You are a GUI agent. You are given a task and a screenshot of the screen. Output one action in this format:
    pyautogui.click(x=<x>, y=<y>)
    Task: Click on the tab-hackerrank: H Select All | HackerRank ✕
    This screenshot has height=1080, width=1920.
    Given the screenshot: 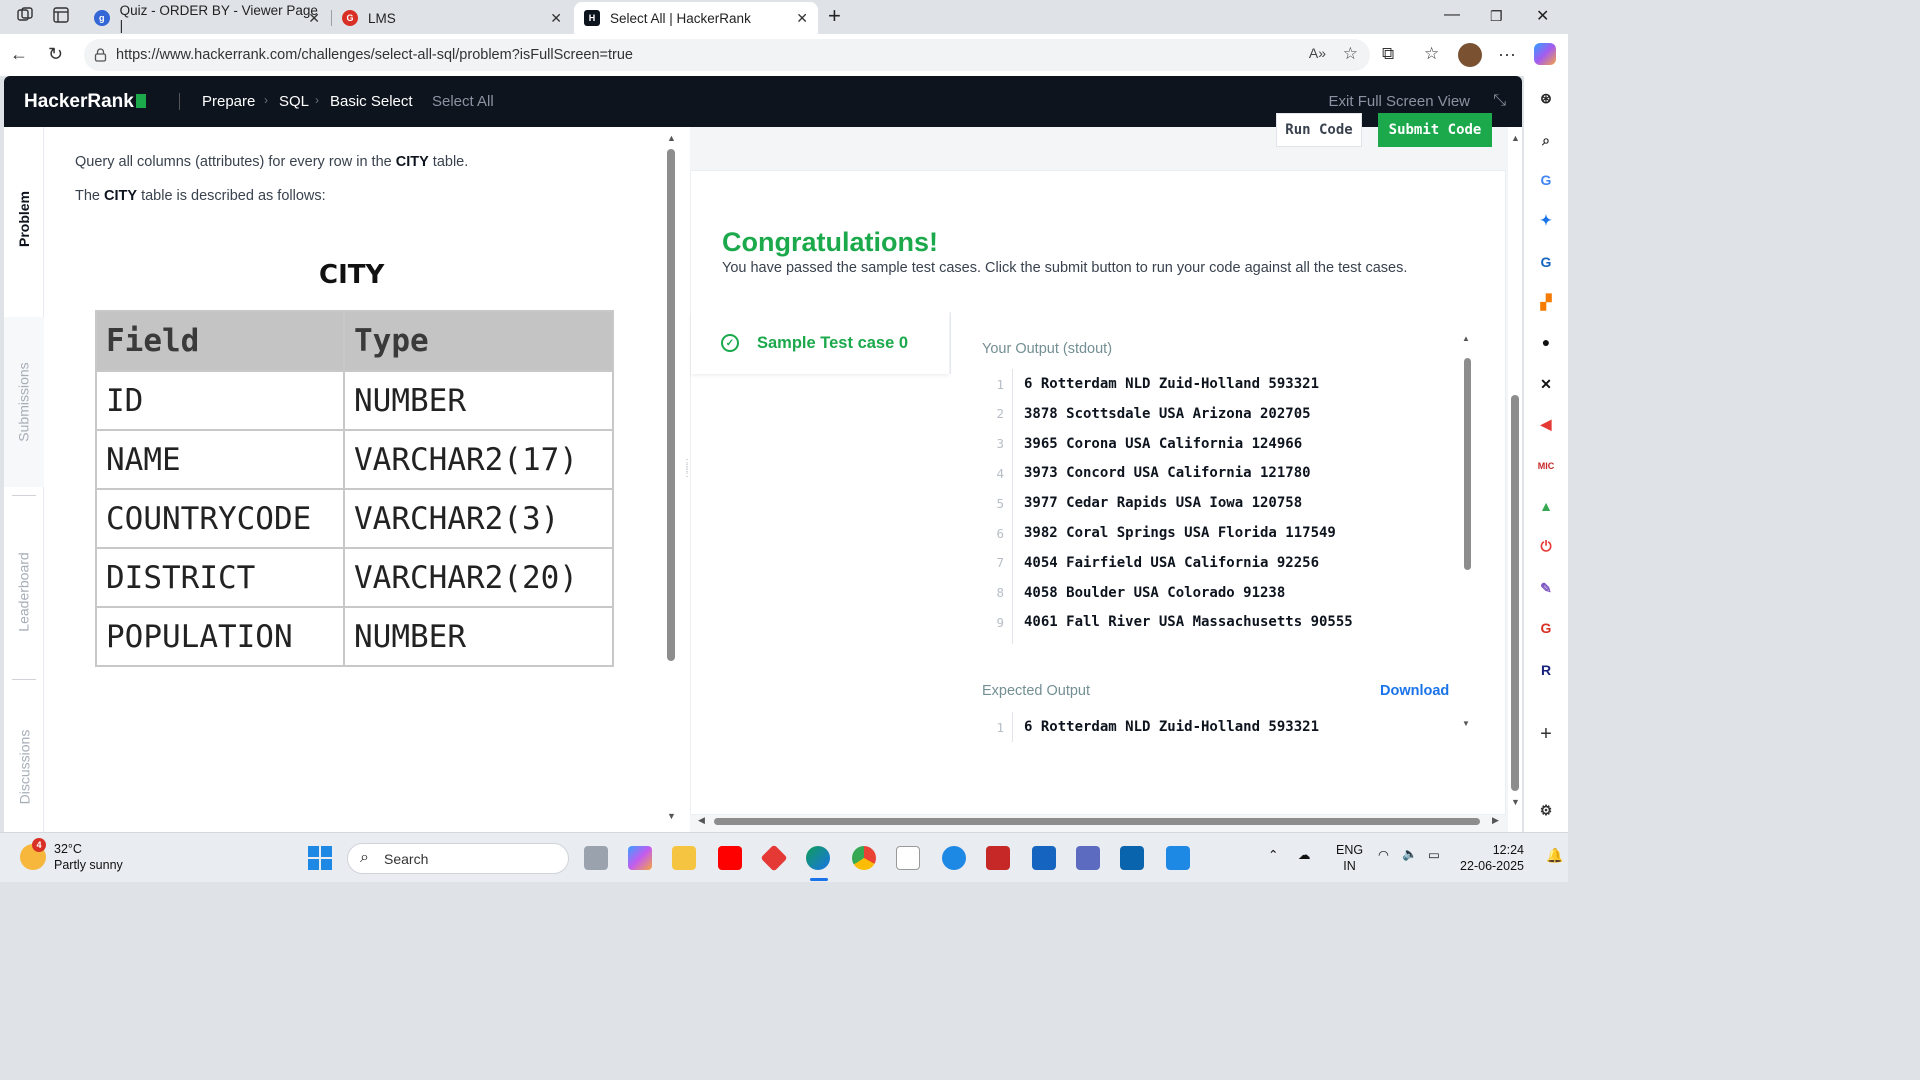 What is the action you would take?
    pyautogui.click(x=696, y=18)
    